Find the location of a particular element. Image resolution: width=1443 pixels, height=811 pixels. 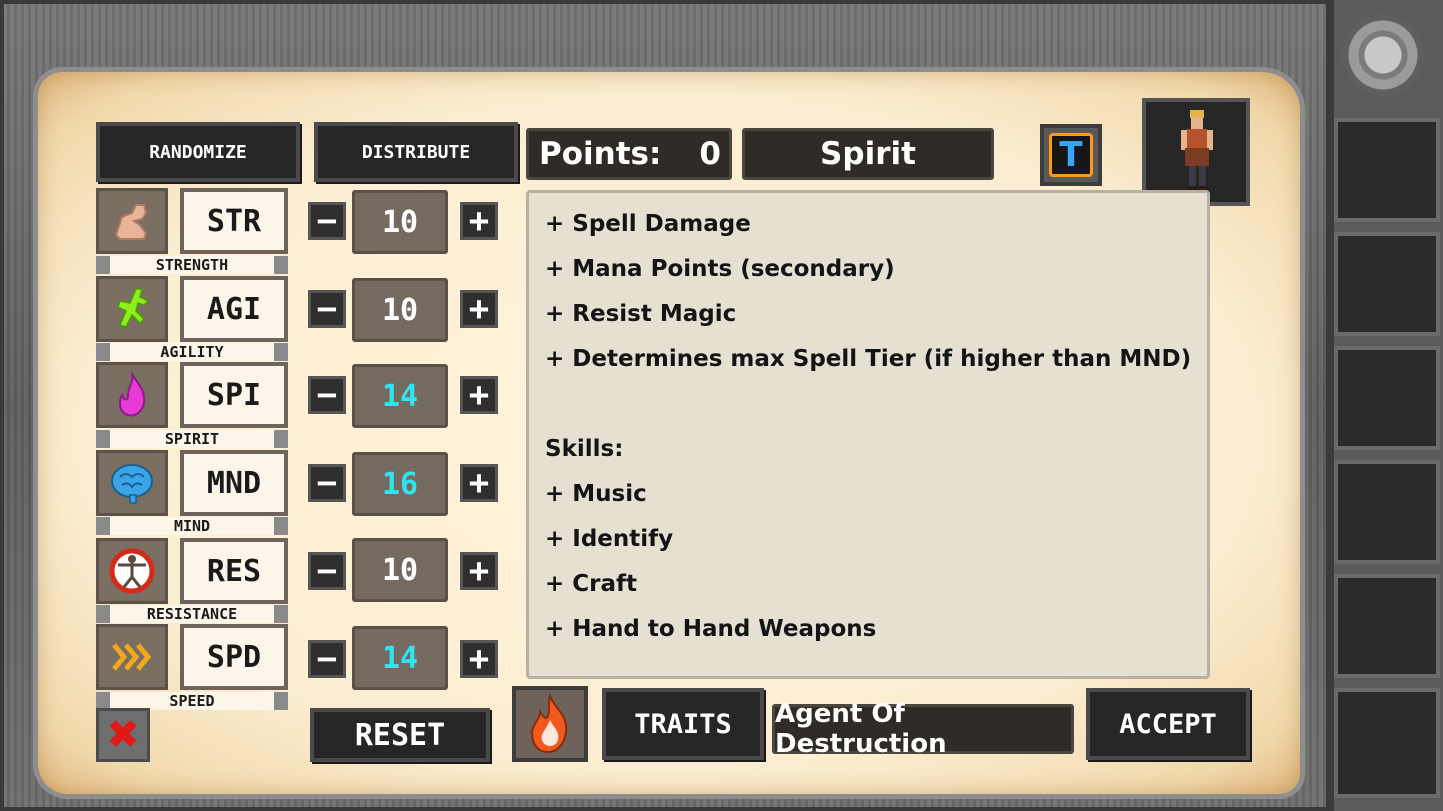

randomize-button: RANDOMIZE is located at coordinates (198, 152).